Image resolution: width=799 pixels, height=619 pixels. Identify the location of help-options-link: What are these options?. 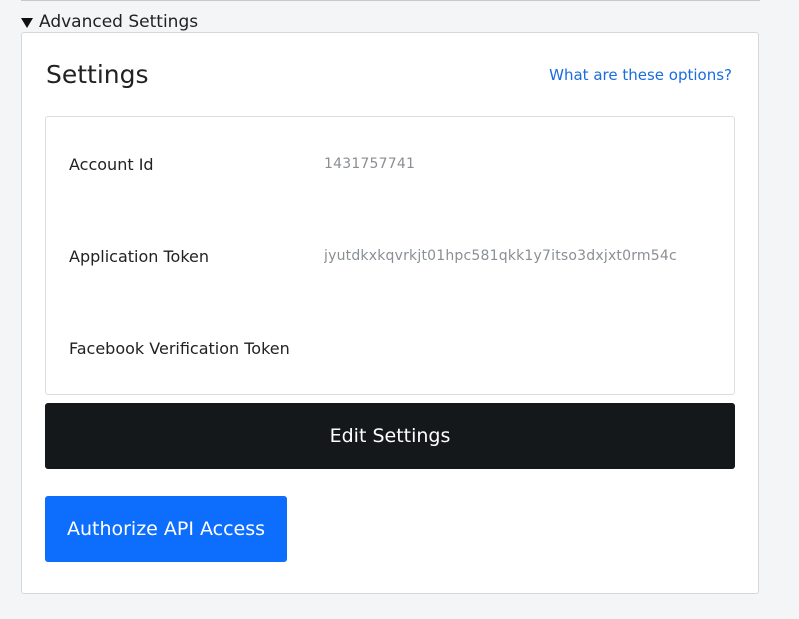
(640, 75).